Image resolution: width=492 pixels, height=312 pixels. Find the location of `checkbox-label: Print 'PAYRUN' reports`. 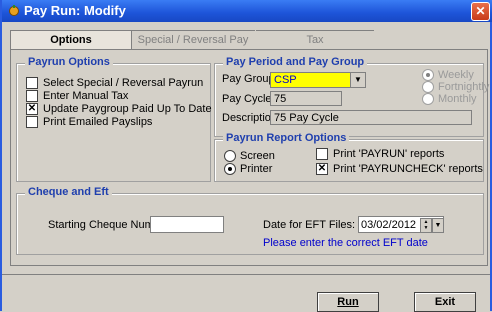

checkbox-label: Print 'PAYRUN' reports is located at coordinates (389, 154).